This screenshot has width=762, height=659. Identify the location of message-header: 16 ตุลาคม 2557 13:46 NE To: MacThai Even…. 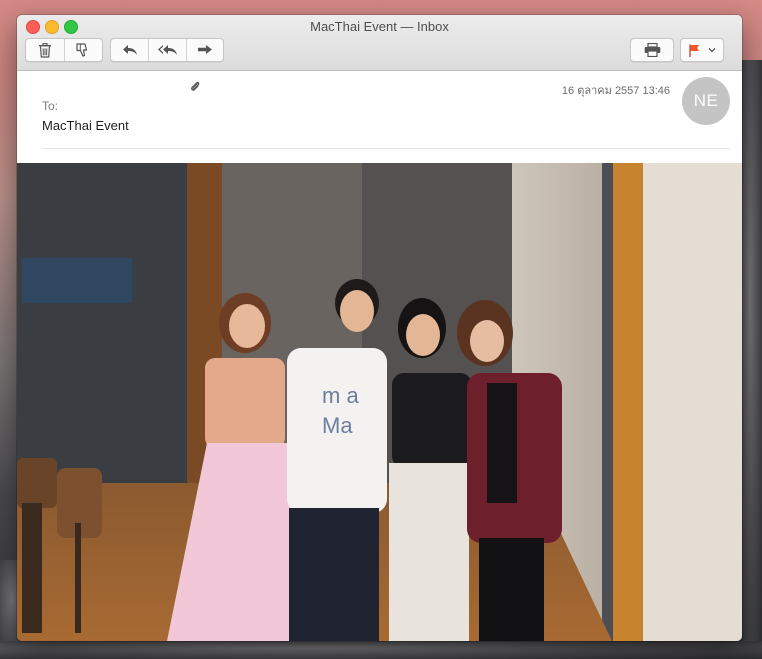
(379, 117).